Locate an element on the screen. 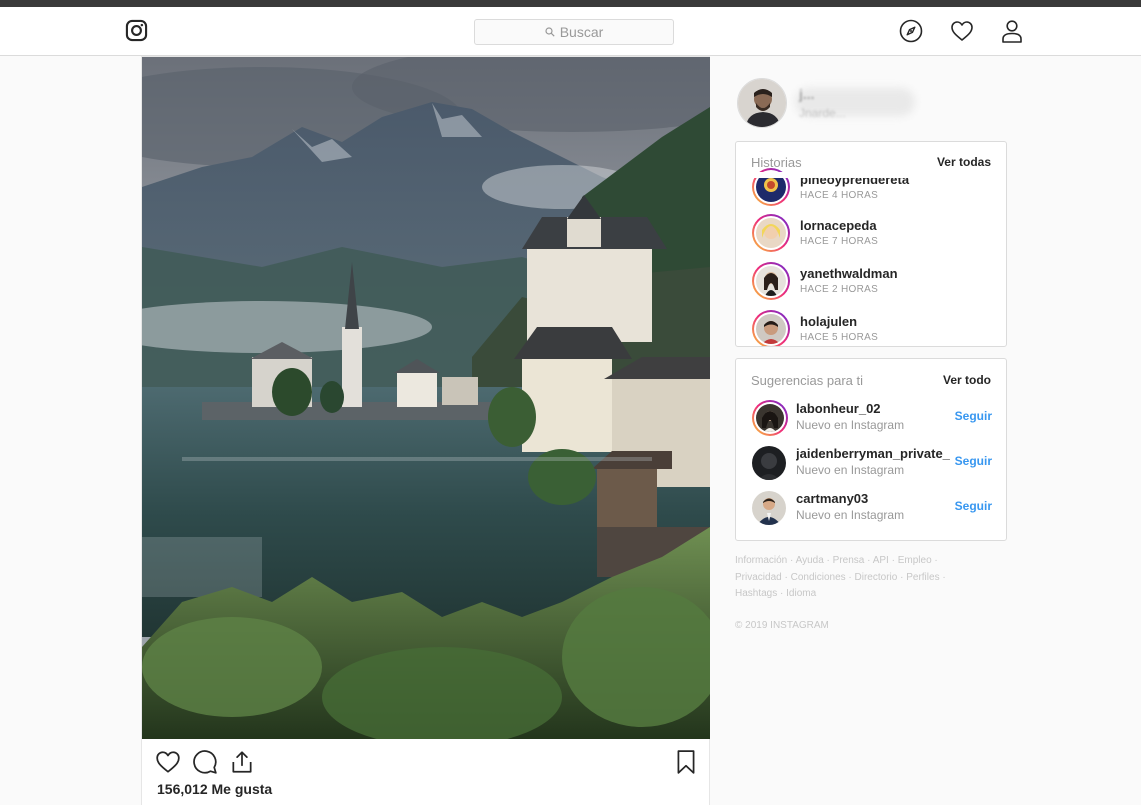 The image size is (1141, 805). share-icon is located at coordinates (242, 762).